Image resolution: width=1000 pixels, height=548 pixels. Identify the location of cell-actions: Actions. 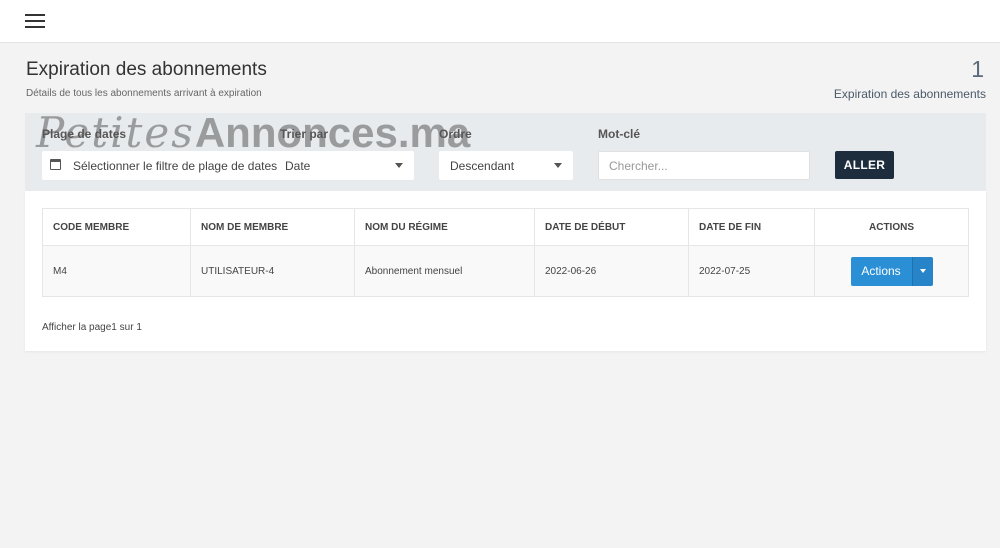
(891, 271).